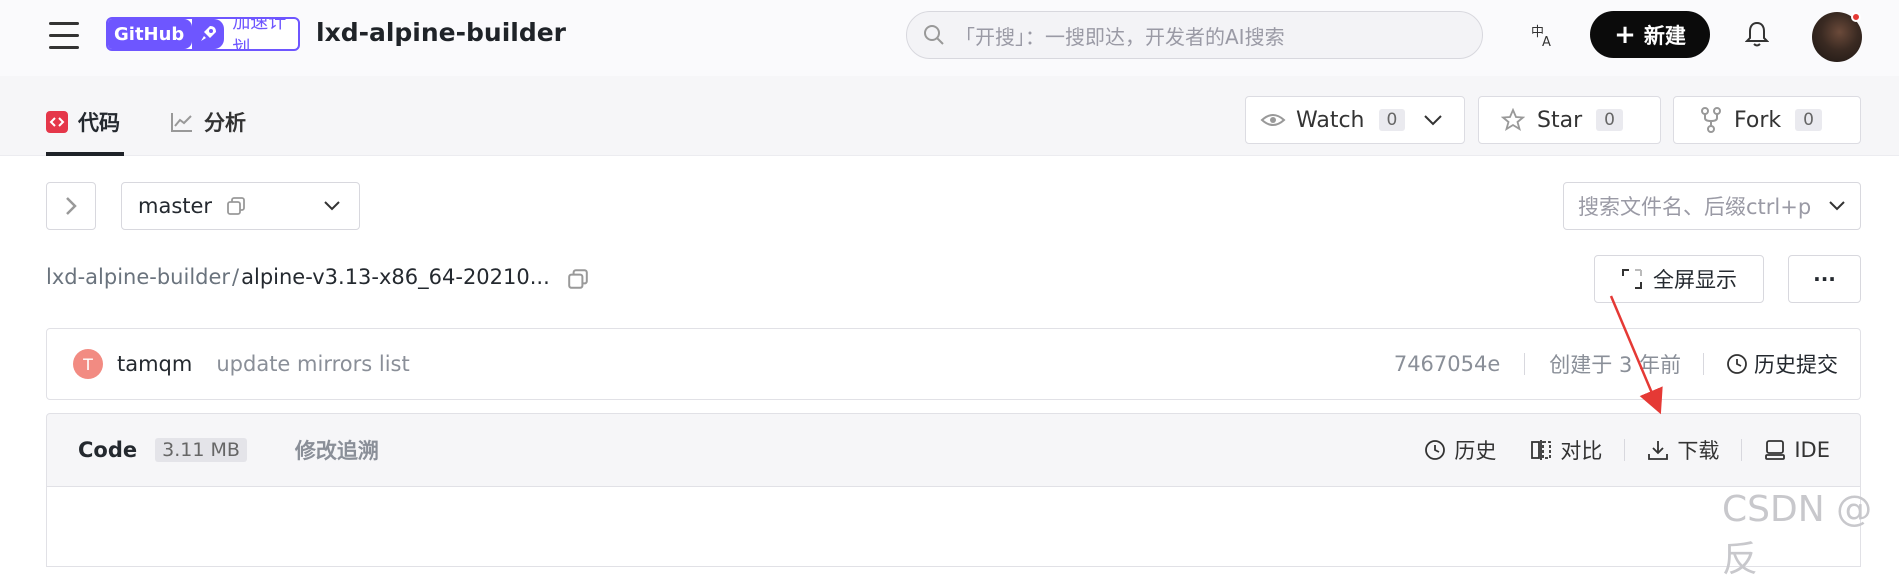 The image size is (1899, 582). Describe the element at coordinates (236, 206) in the screenshot. I see `copy-icon` at that location.